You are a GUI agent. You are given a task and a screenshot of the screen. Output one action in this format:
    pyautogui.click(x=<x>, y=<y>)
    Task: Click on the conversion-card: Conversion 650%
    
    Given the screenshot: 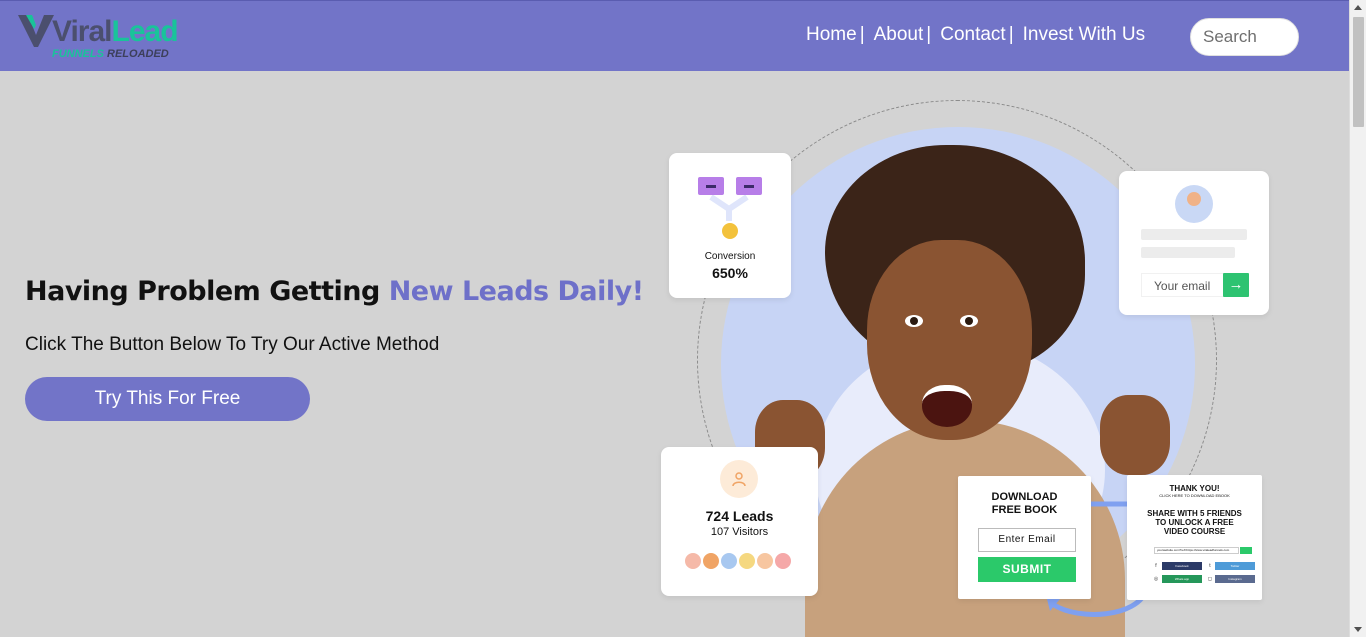 What is the action you would take?
    pyautogui.click(x=730, y=225)
    